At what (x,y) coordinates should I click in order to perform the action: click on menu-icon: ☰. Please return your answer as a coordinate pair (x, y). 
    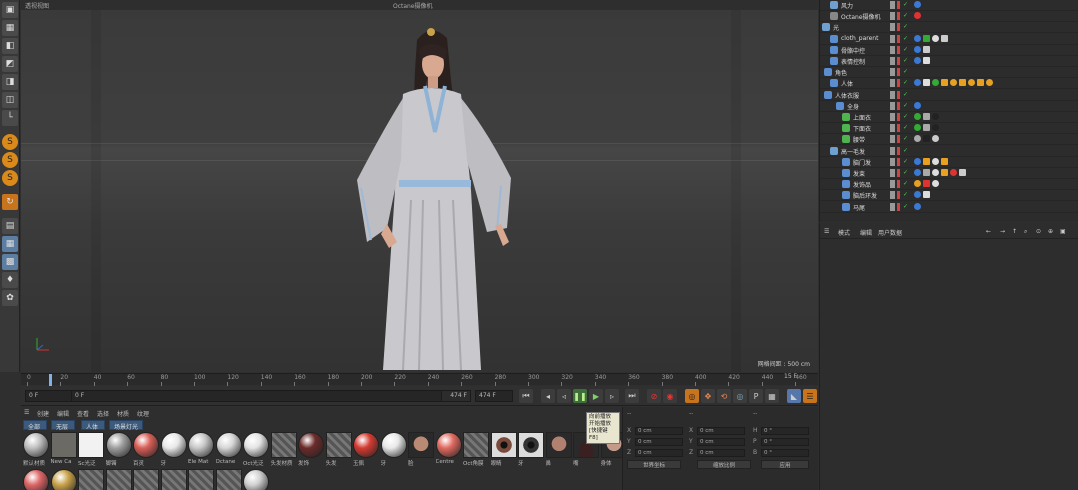
    Looking at the image, I should click on (826, 231).